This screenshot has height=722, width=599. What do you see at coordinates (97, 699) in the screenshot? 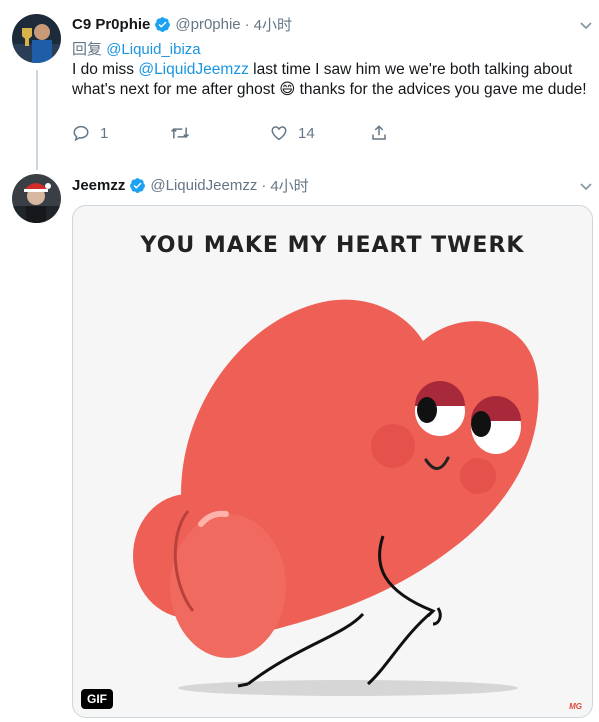
I see `gif-badge: GIF` at bounding box center [97, 699].